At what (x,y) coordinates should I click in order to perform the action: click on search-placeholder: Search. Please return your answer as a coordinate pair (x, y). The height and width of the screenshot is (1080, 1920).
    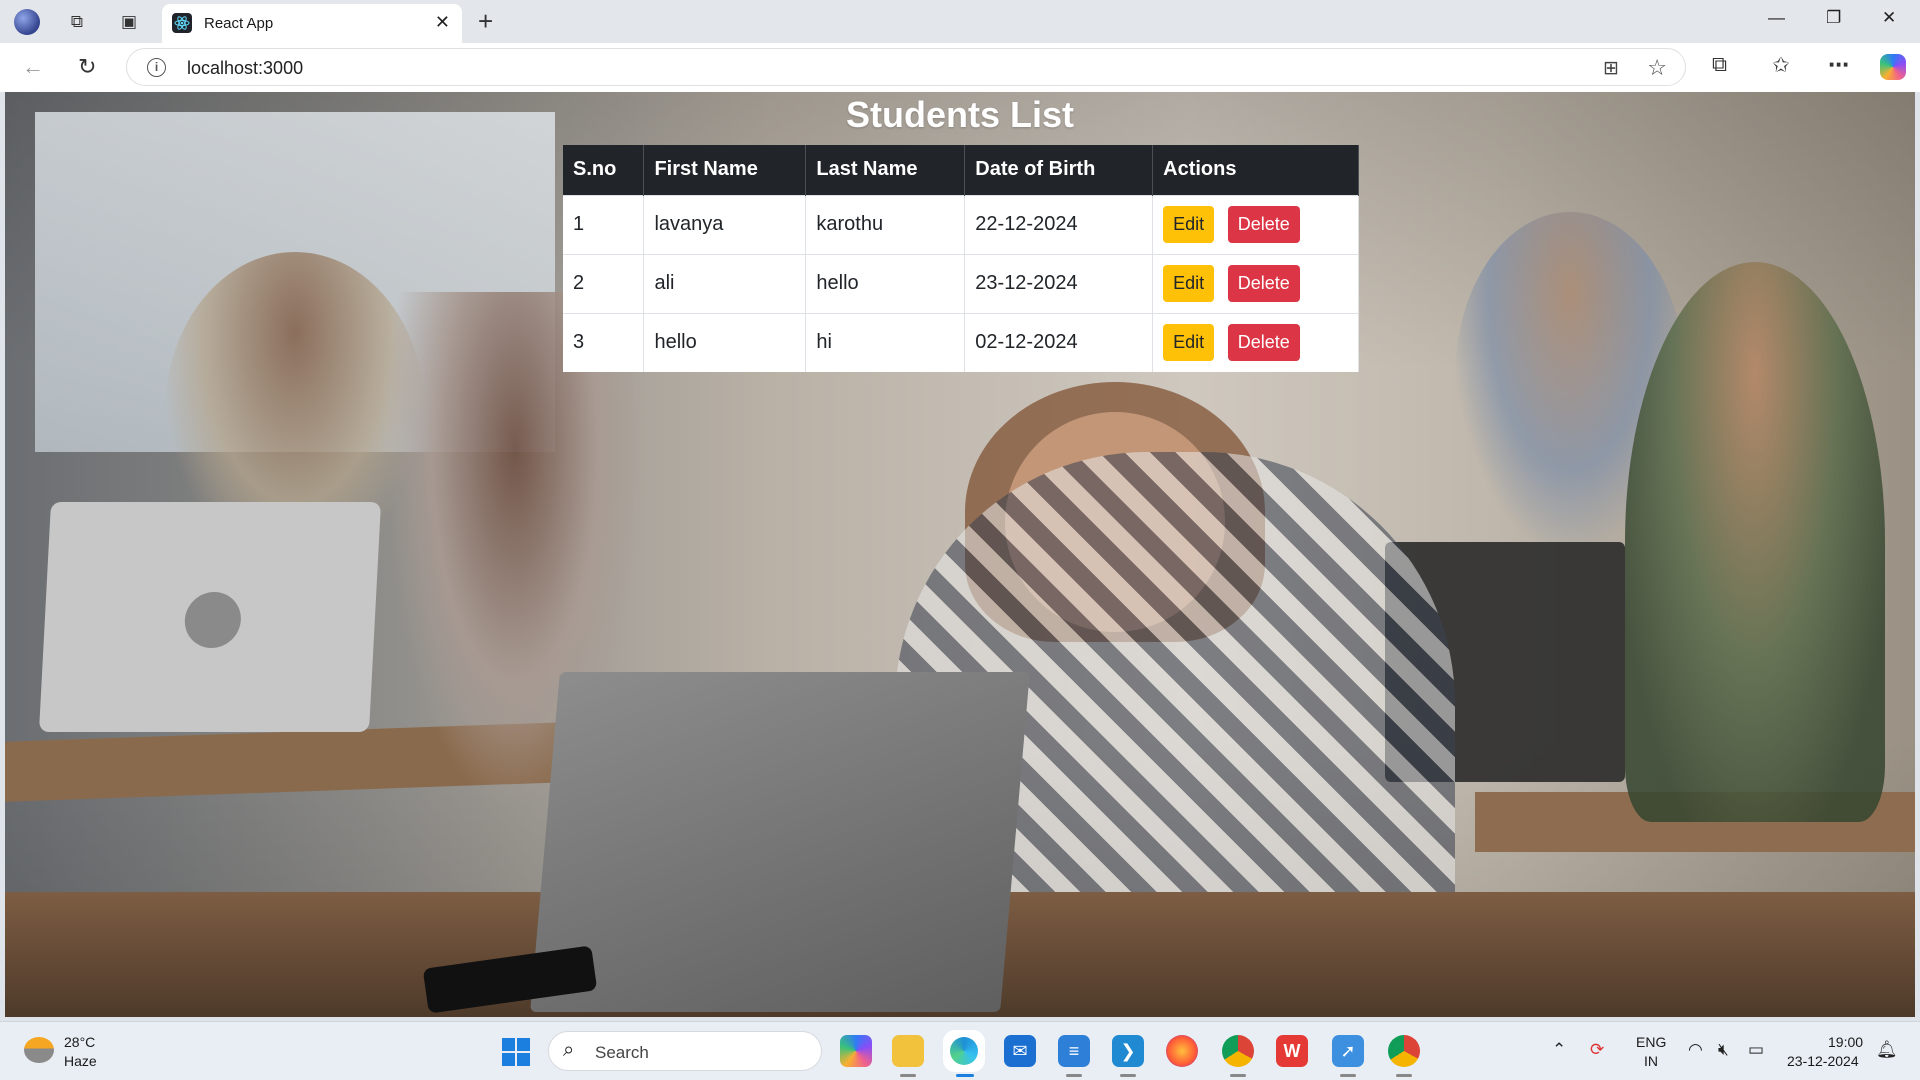
    Looking at the image, I should click on (622, 1052).